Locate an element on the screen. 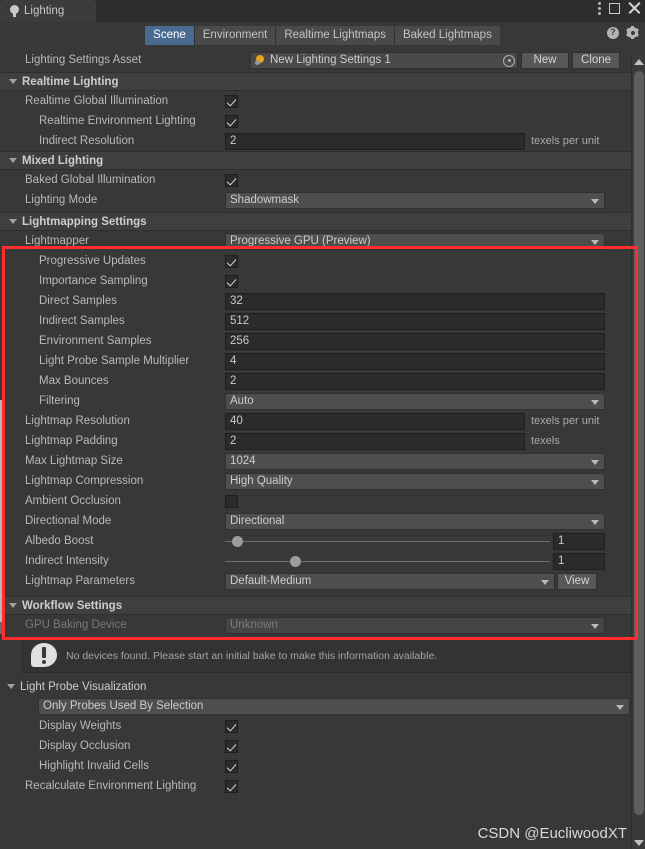  recalculate-environment-lighting-checkbox is located at coordinates (231, 786).